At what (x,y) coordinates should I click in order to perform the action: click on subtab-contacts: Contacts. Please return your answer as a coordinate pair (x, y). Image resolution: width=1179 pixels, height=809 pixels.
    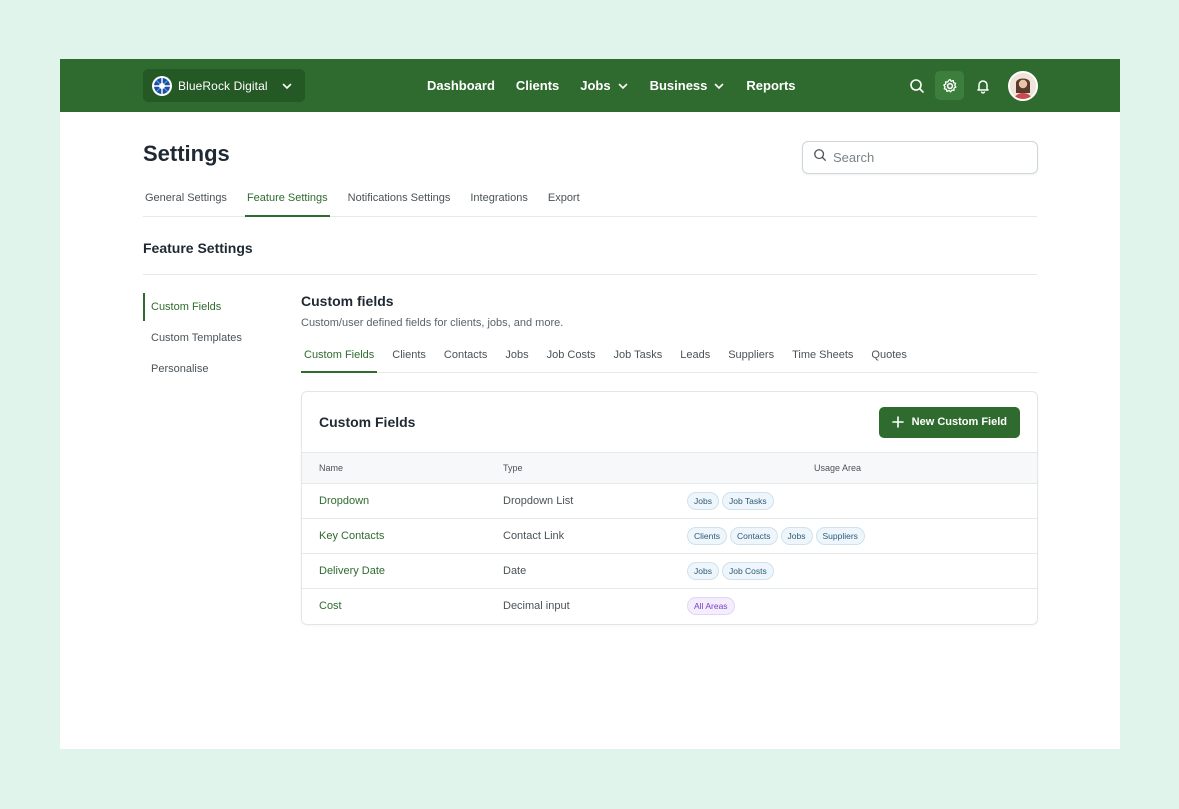
    Looking at the image, I should click on (465, 357).